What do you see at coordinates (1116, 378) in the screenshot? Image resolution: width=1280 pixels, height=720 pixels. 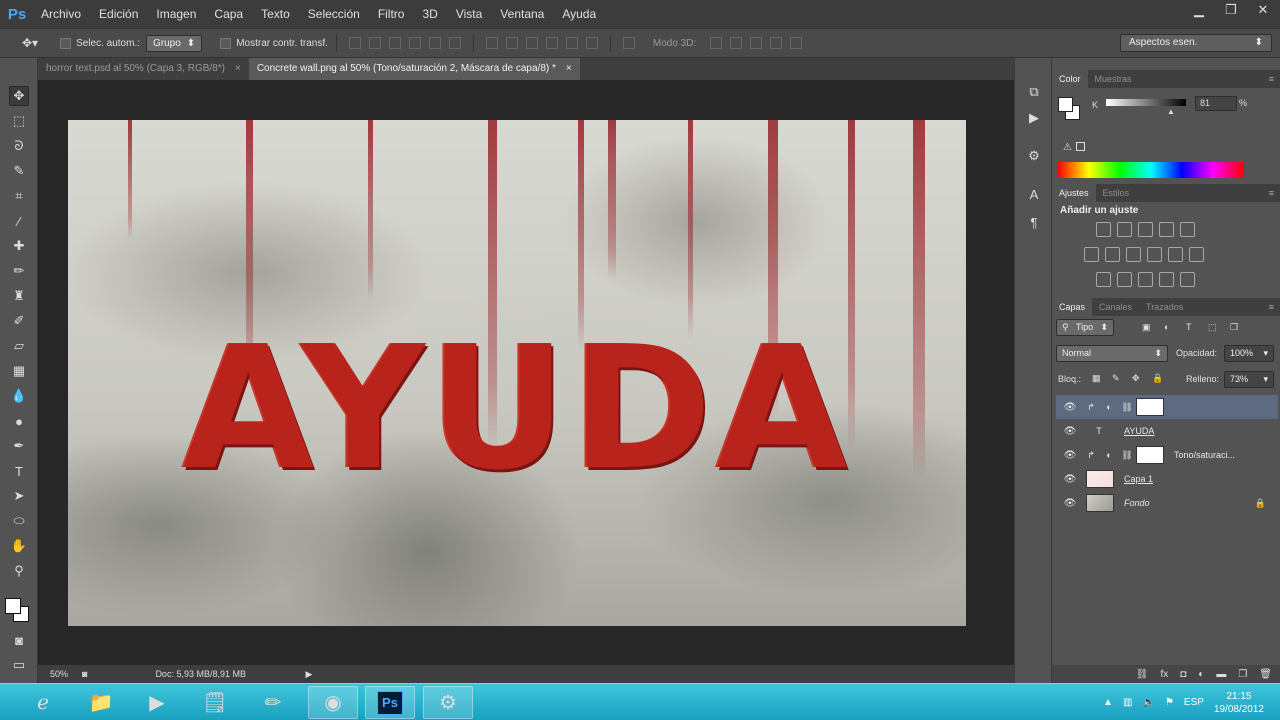 I see `lock-pixels-icon: ✎` at bounding box center [1116, 378].